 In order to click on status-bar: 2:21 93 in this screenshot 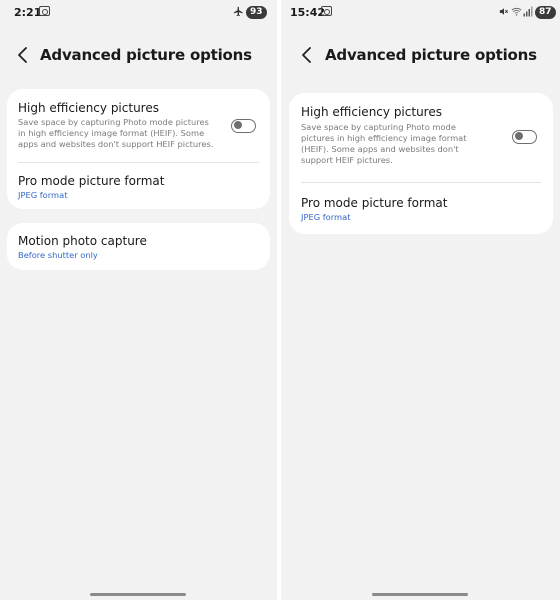, I will do `click(138, 13)`.